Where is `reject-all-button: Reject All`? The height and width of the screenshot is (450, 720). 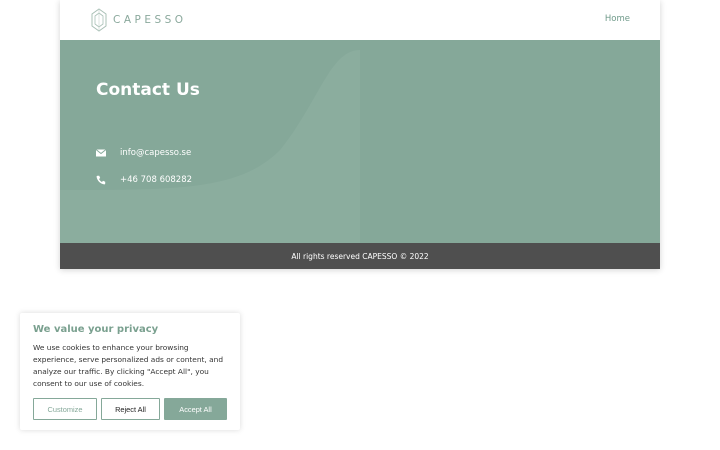
reject-all-button: Reject All is located at coordinates (130, 409).